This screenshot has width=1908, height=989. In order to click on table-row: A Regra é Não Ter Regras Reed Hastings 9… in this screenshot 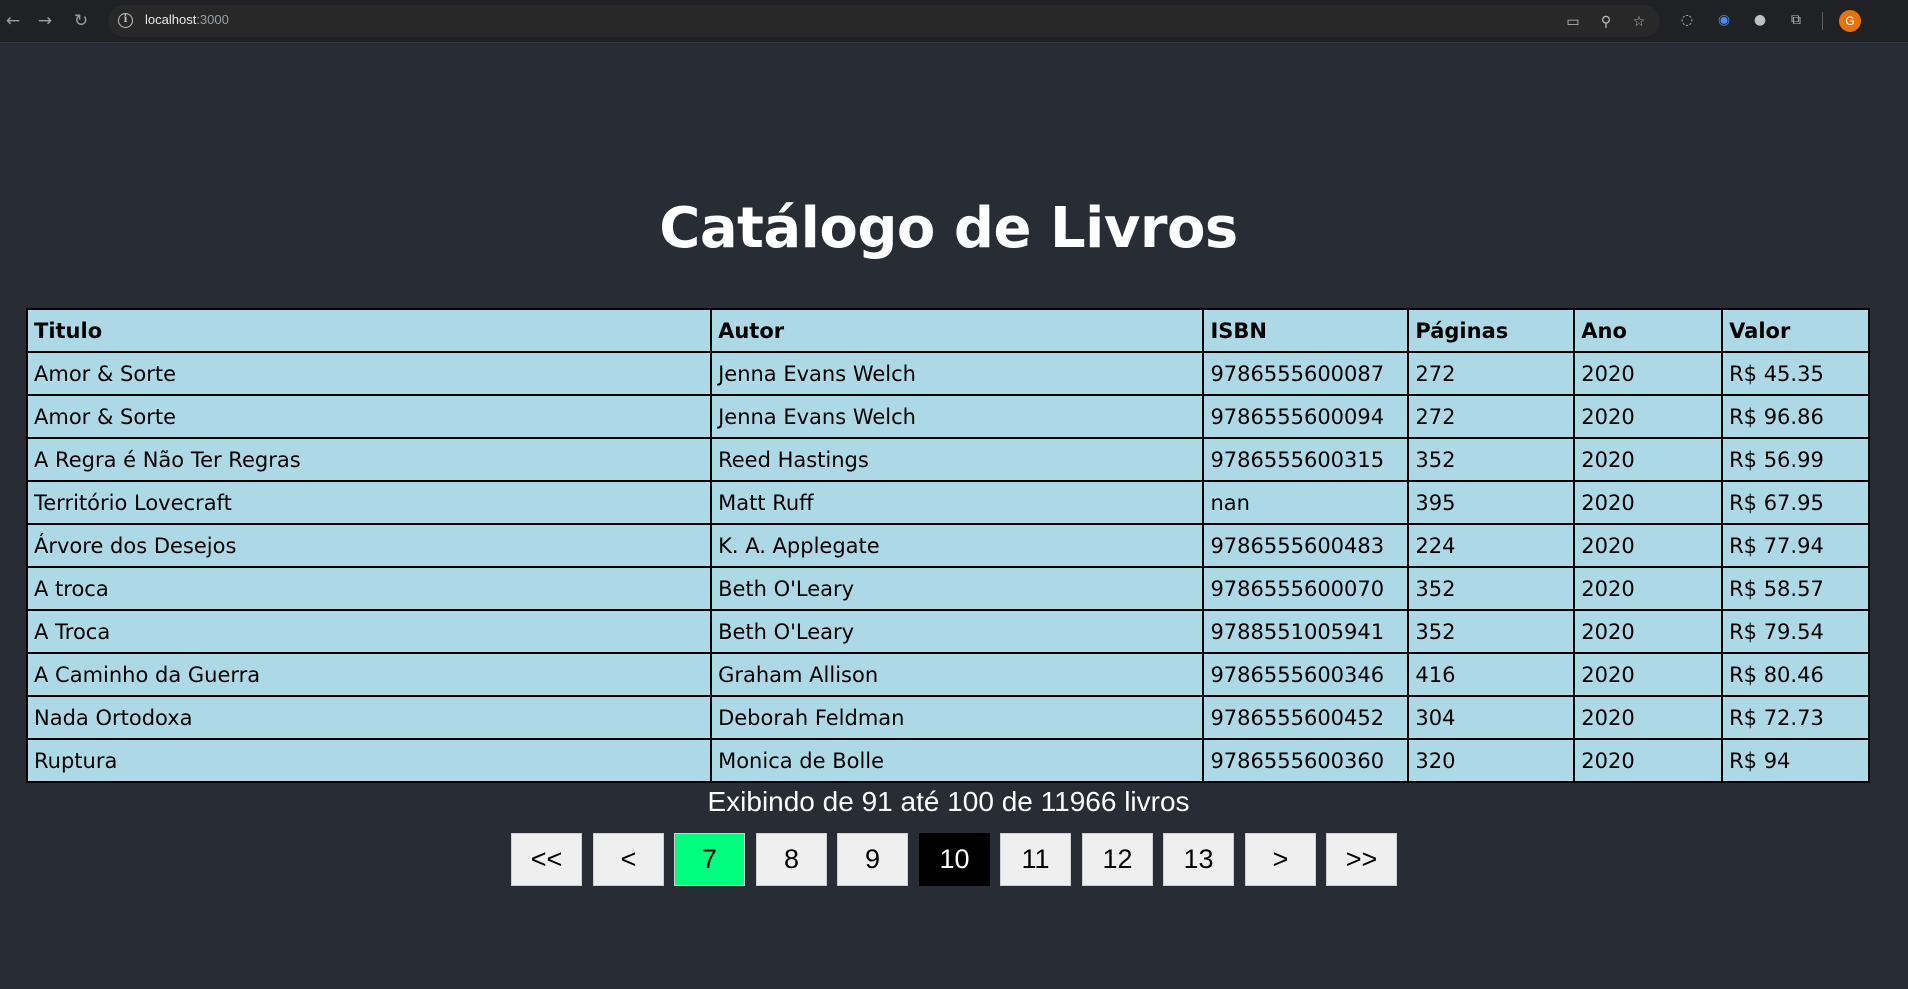, I will do `click(947, 459)`.